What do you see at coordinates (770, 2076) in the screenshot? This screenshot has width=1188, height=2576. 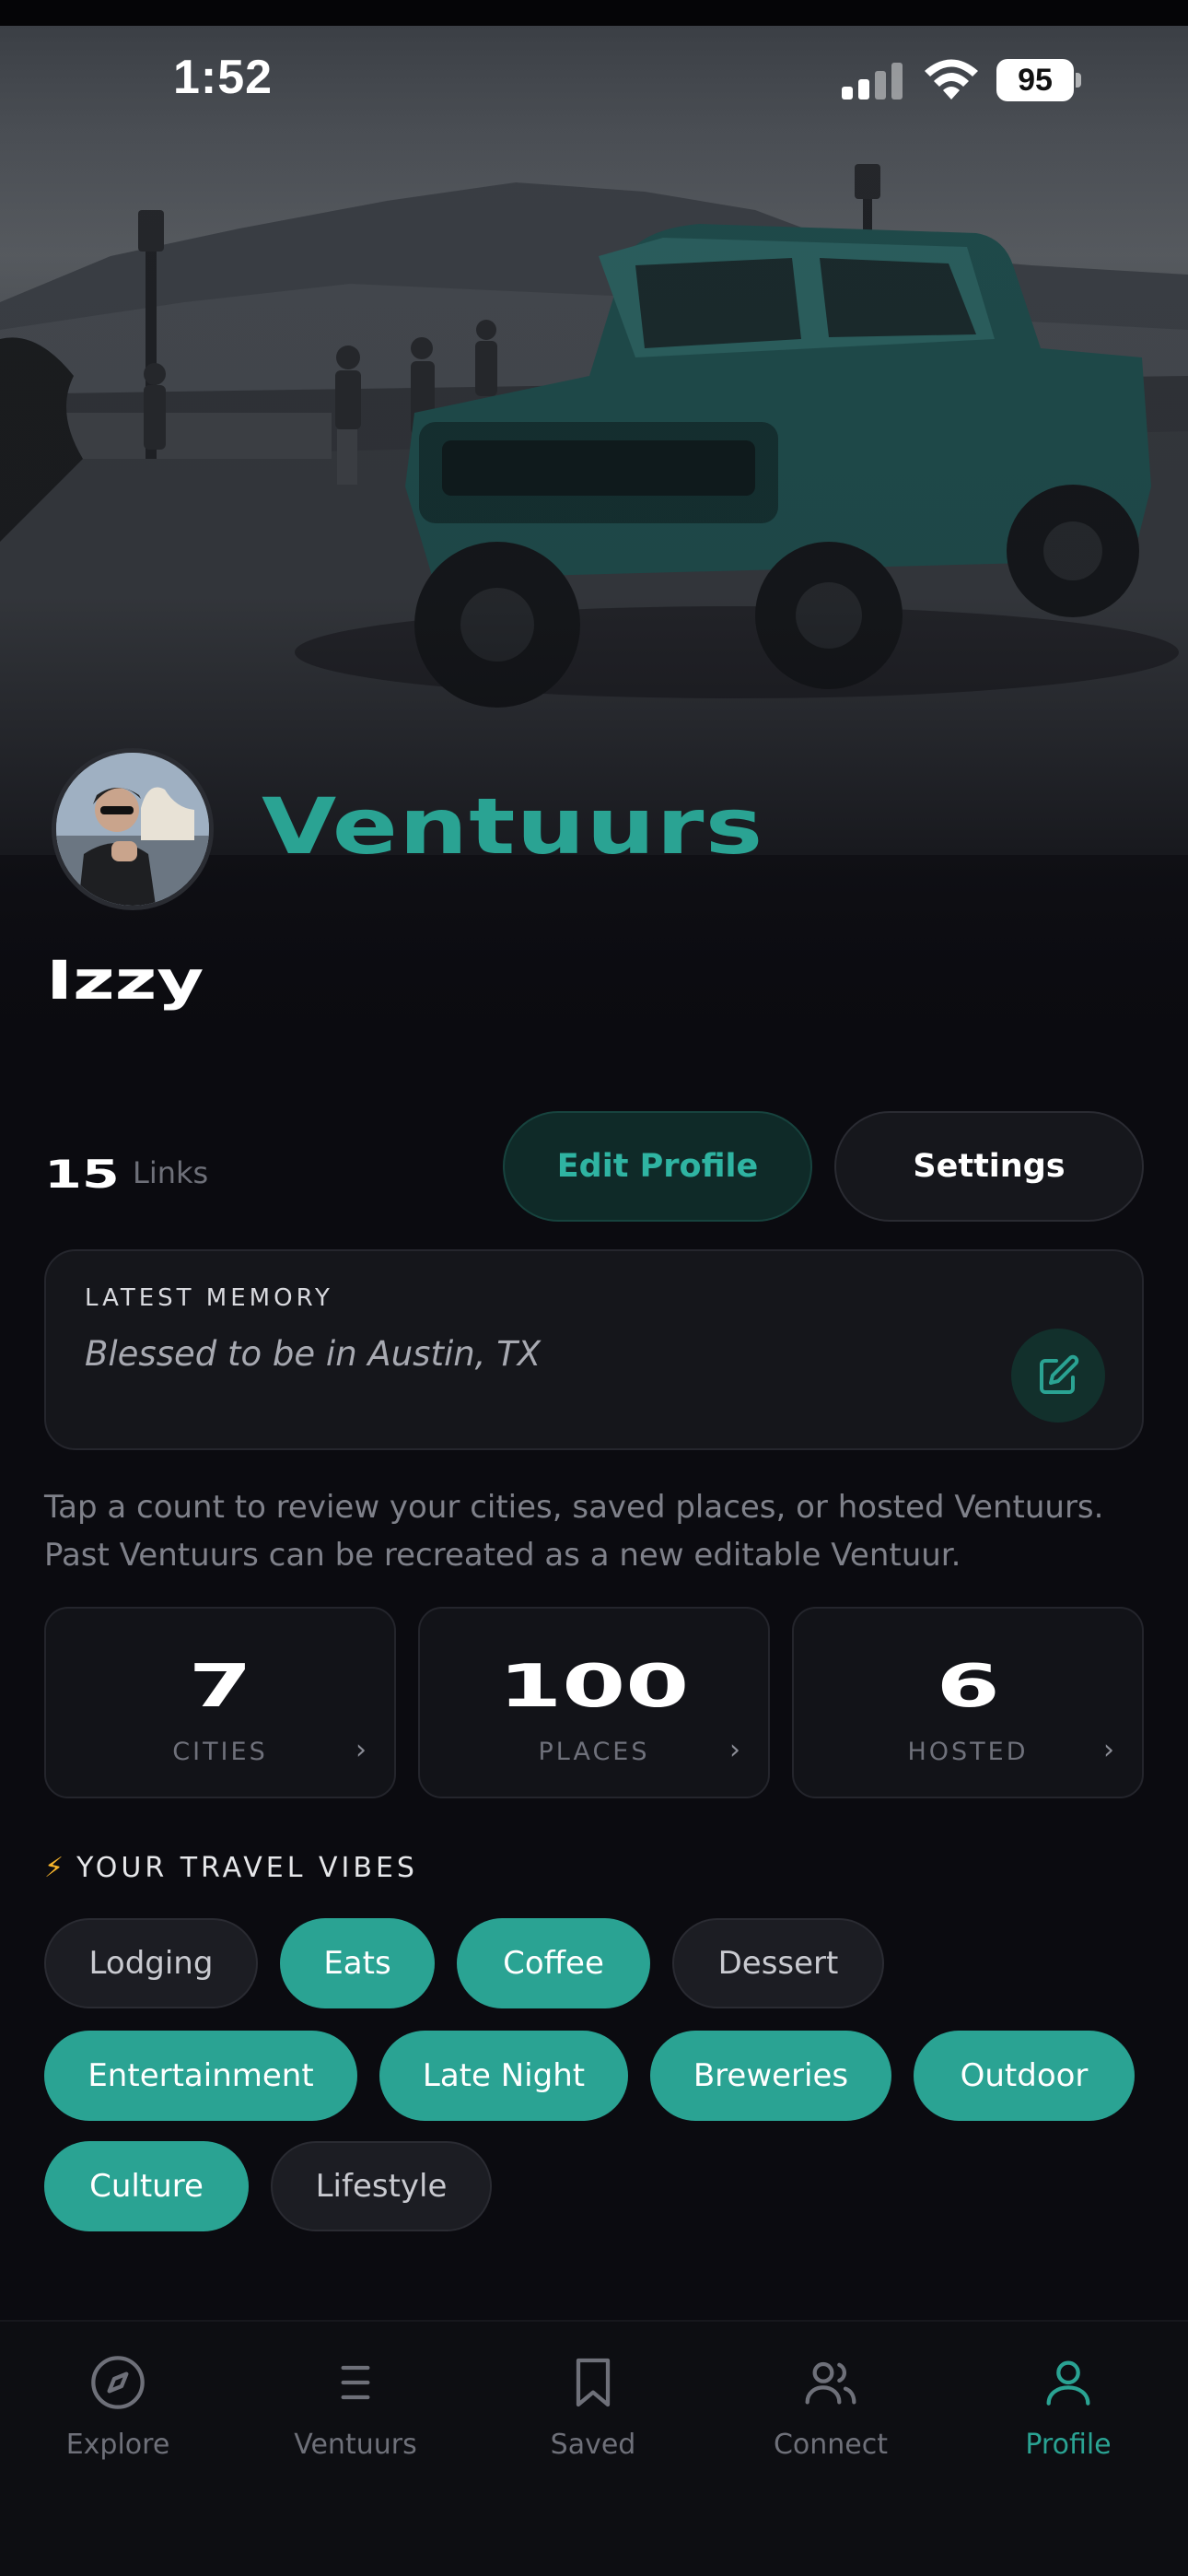 I see `vibe-chip-breweries: Breweries` at bounding box center [770, 2076].